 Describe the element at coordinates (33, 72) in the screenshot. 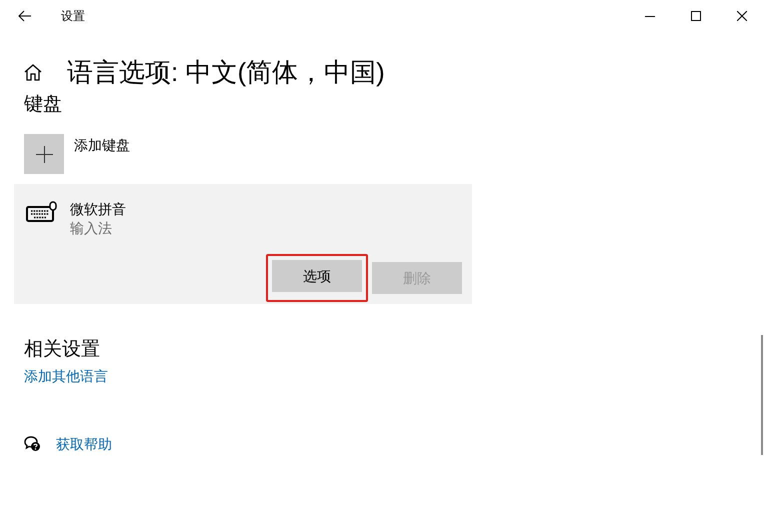

I see `home-icon` at that location.